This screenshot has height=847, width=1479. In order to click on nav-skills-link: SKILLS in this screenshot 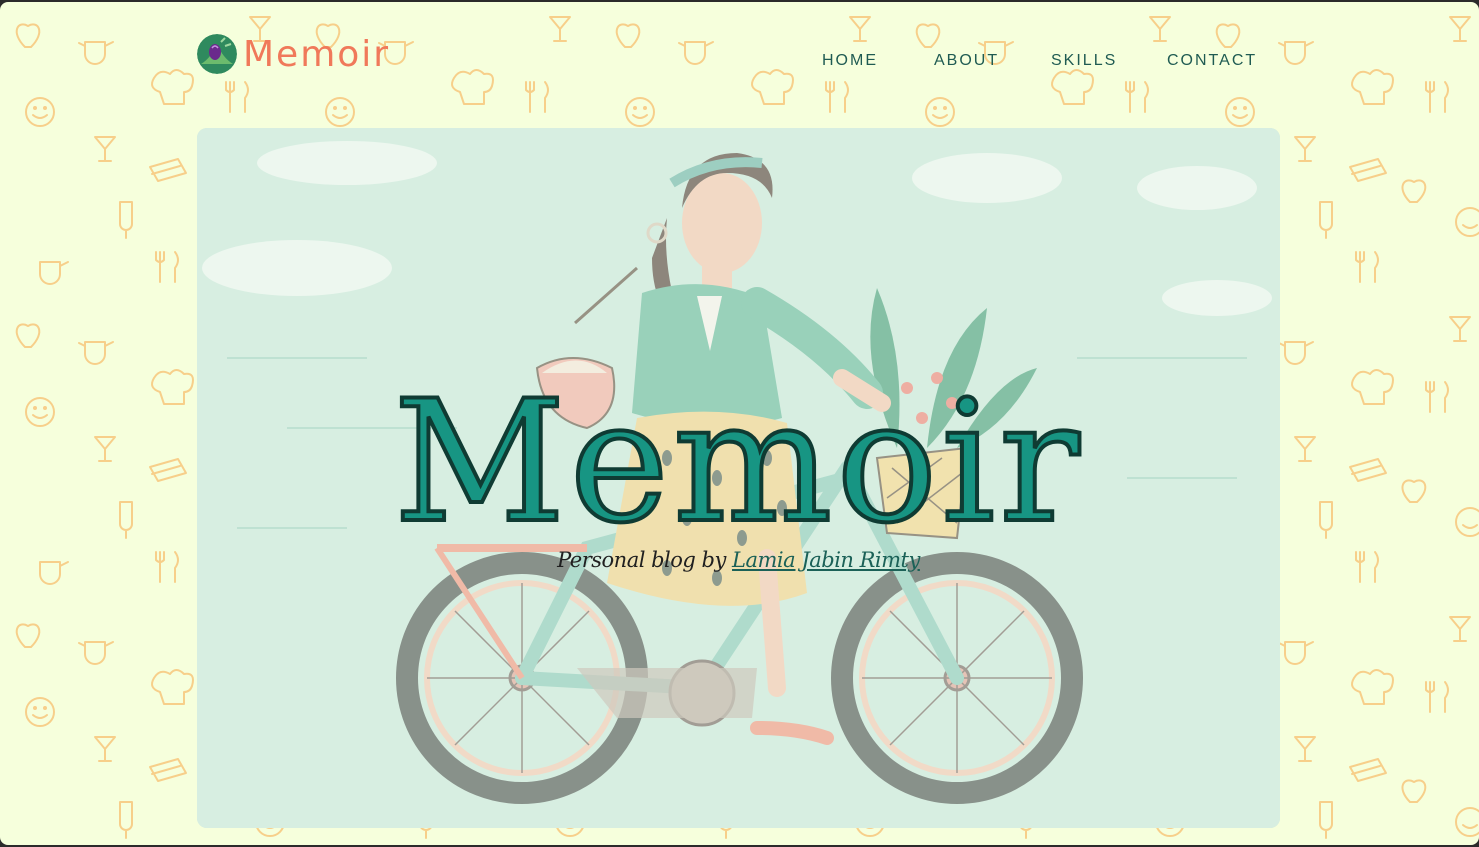, I will do `click(1084, 61)`.